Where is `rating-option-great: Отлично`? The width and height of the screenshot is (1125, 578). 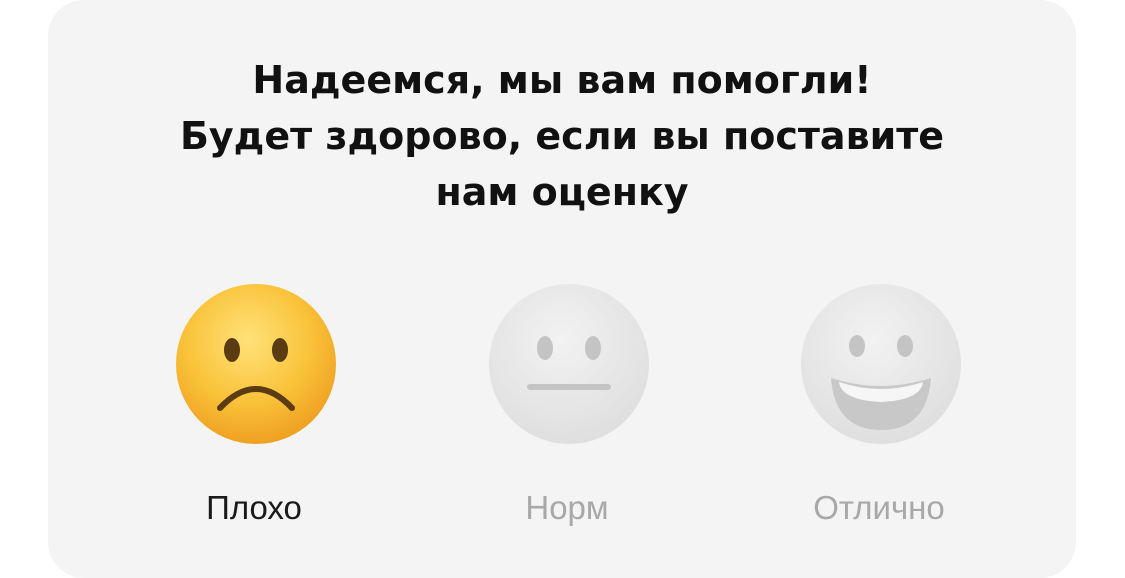
rating-option-great: Отлично is located at coordinates (879, 412).